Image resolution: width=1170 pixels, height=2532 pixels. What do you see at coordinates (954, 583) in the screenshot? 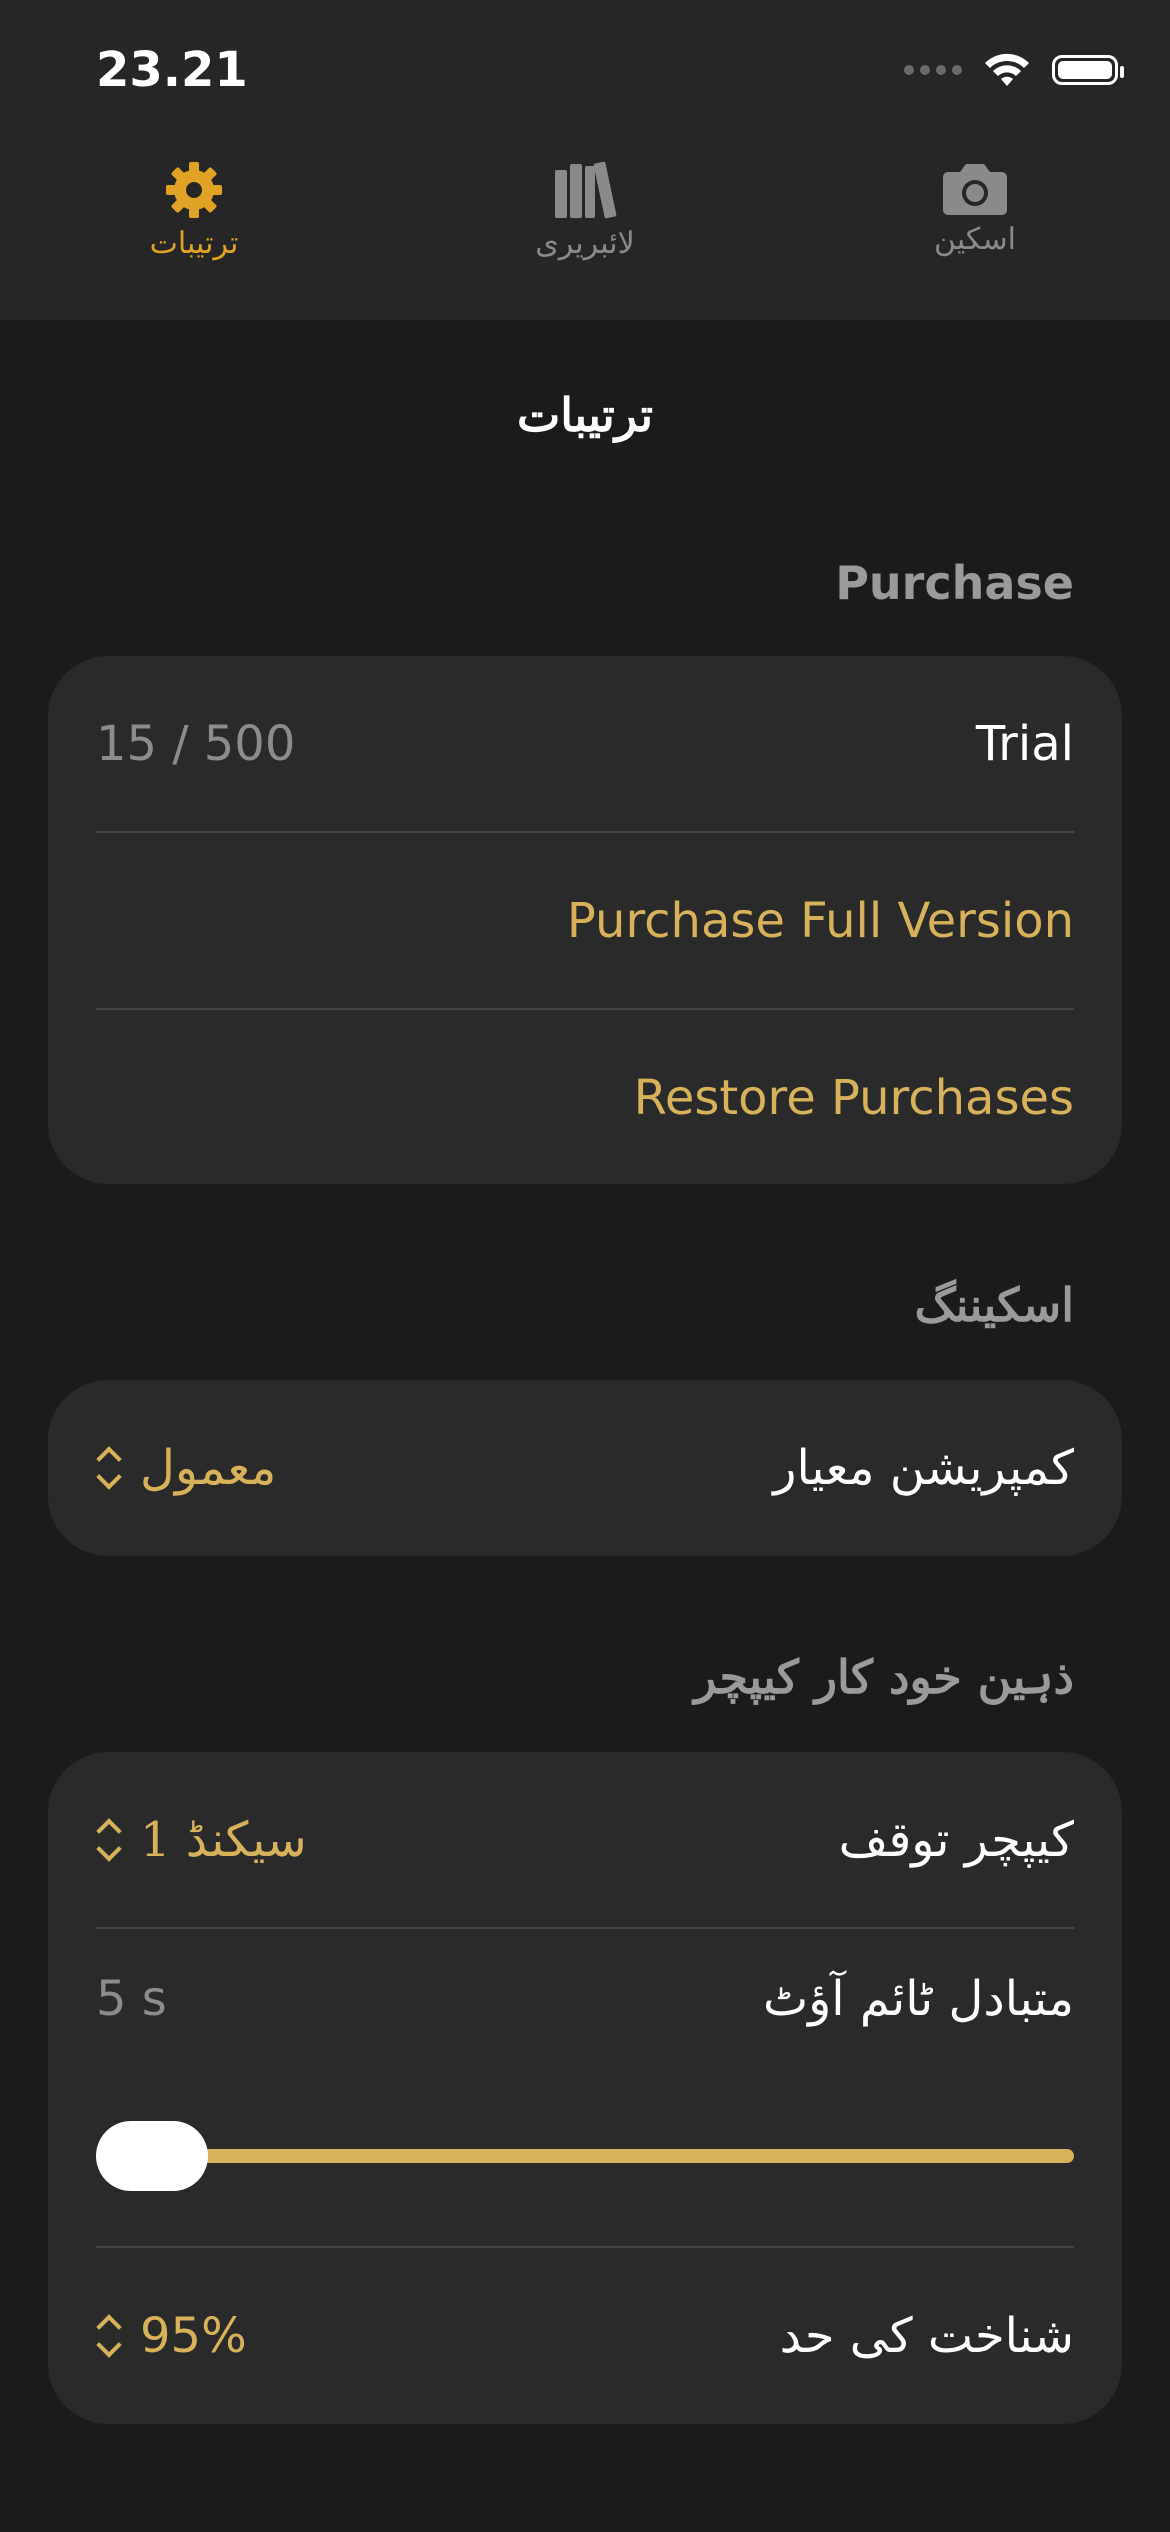
I see `purchase-section-title: Purchase` at bounding box center [954, 583].